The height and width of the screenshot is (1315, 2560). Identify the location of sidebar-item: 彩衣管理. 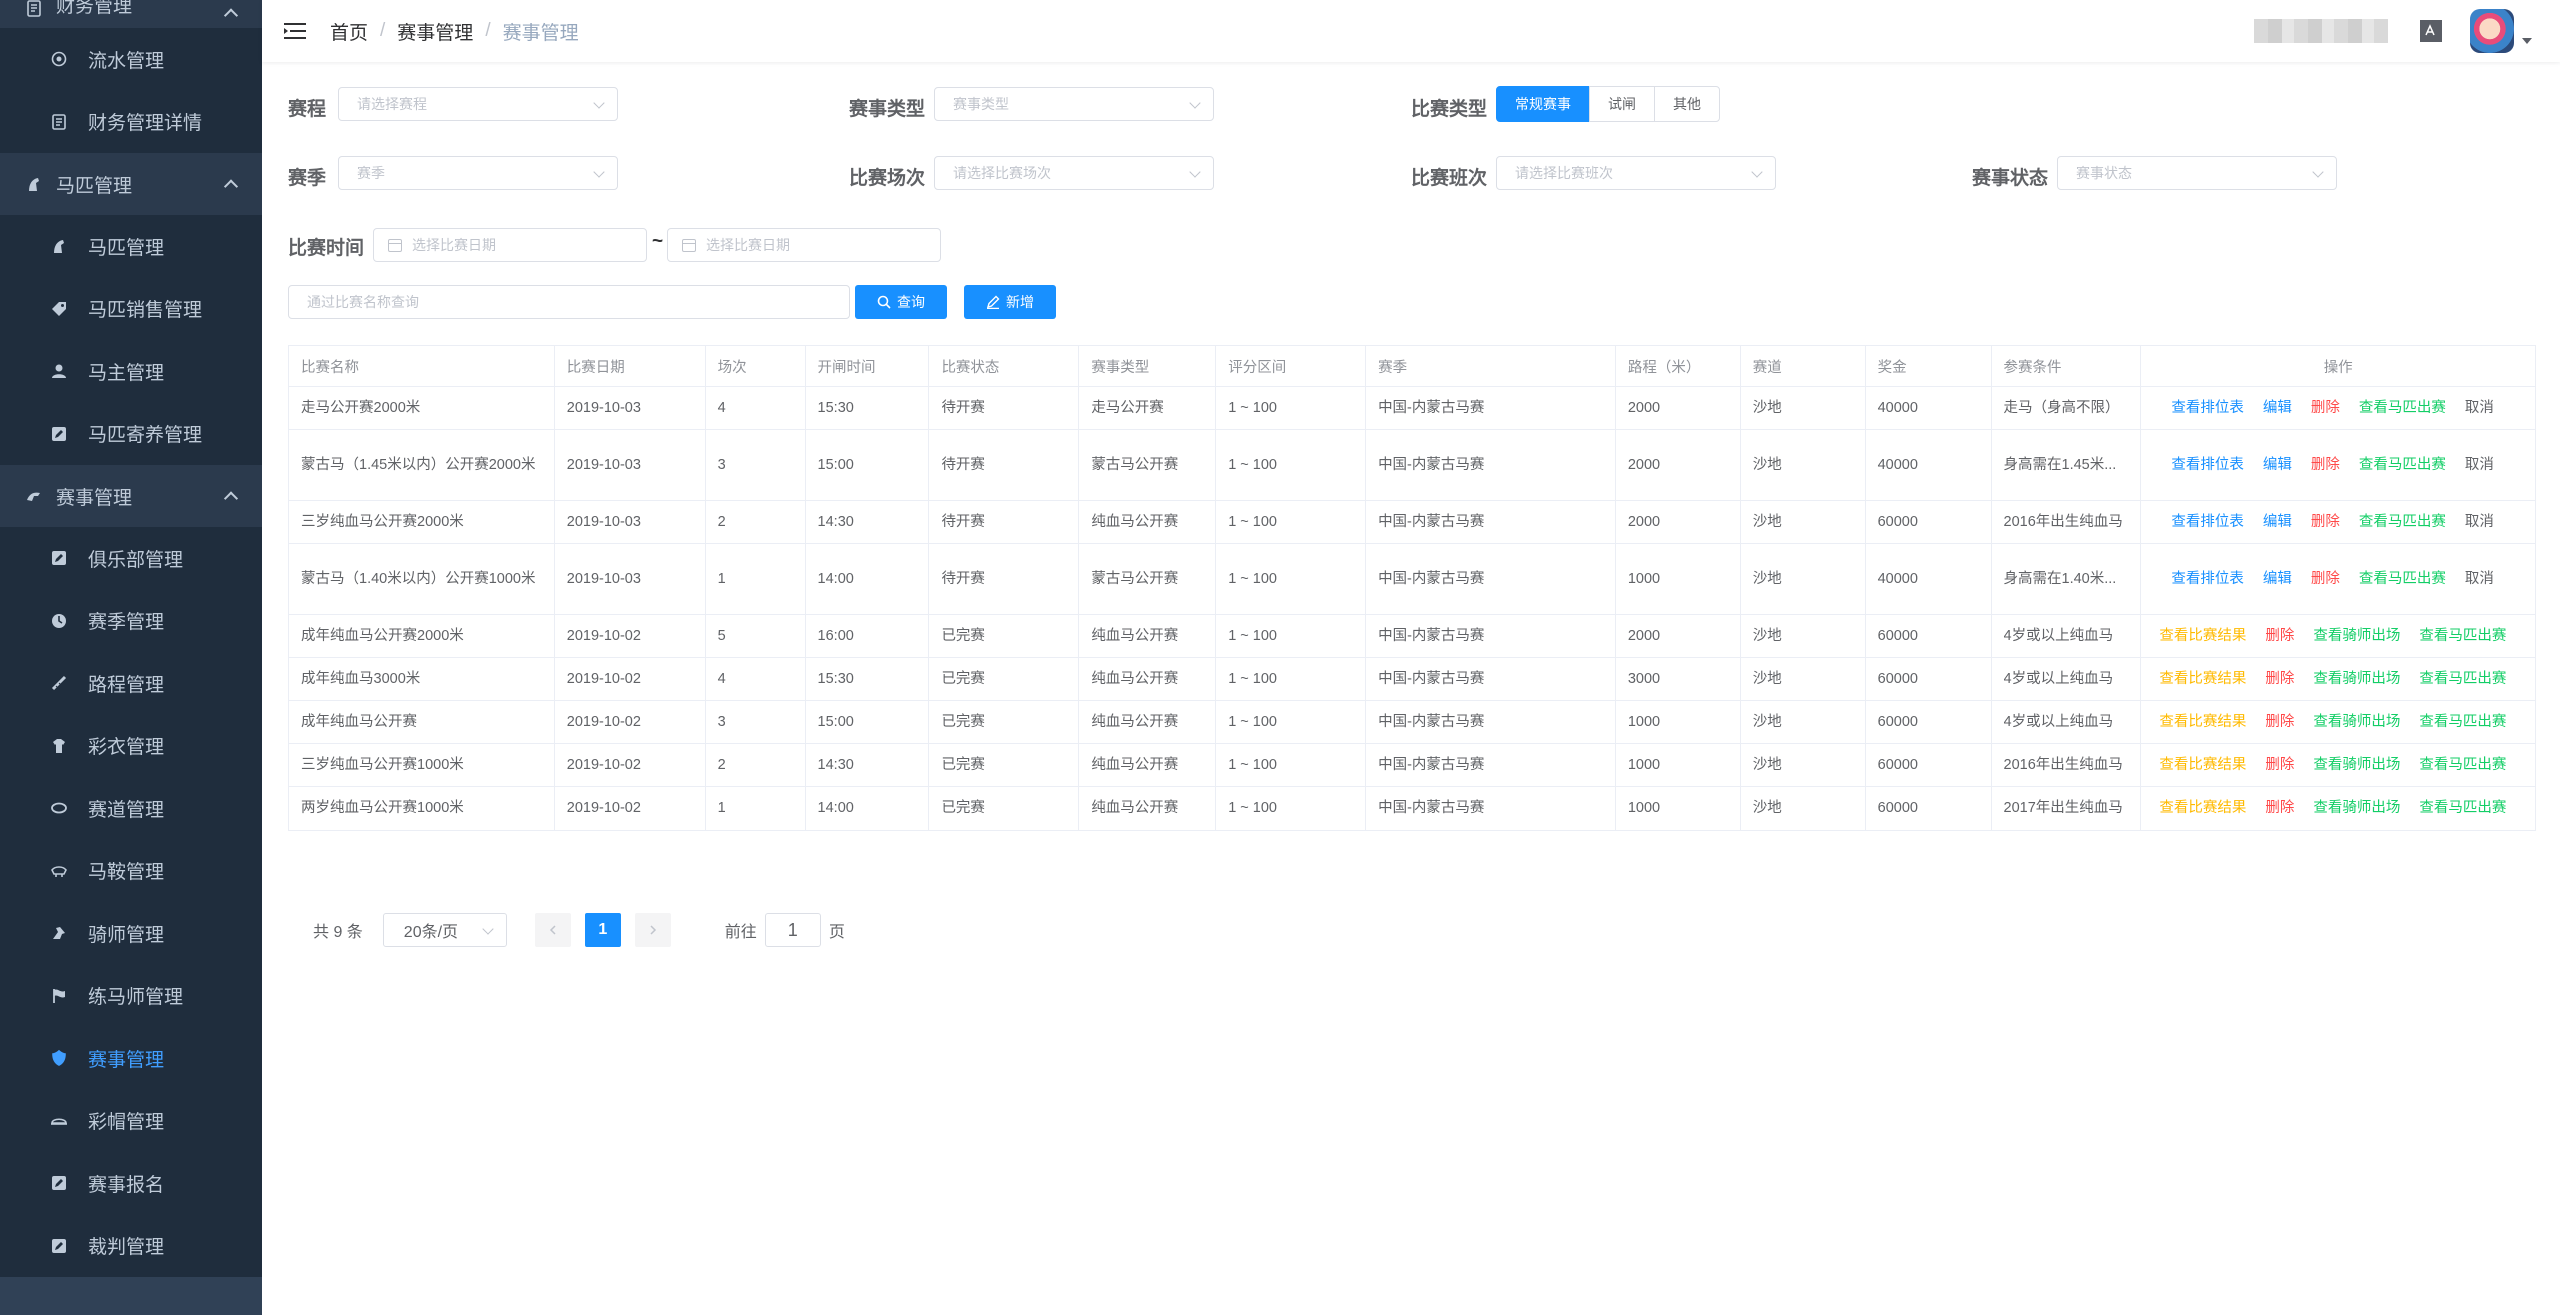
(131, 745).